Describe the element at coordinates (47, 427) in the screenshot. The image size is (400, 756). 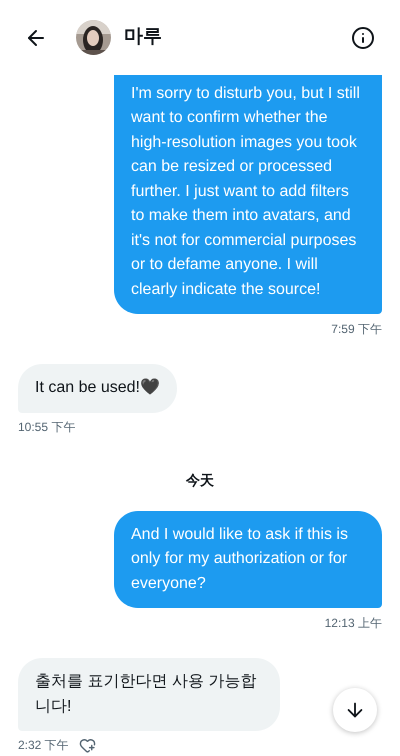
I see `message-time: 10:55 下午` at that location.